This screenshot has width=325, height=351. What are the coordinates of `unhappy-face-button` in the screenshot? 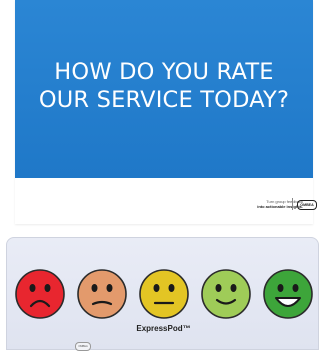 It's located at (102, 294).